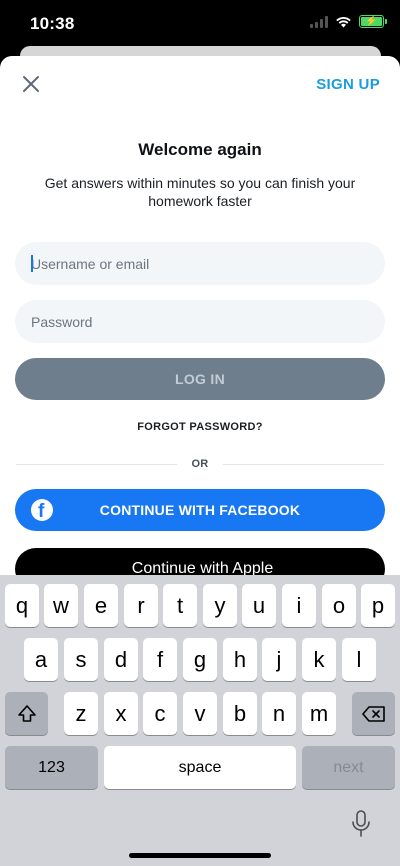 This screenshot has height=866, width=400. Describe the element at coordinates (319, 713) in the screenshot. I see `key-m: m` at that location.